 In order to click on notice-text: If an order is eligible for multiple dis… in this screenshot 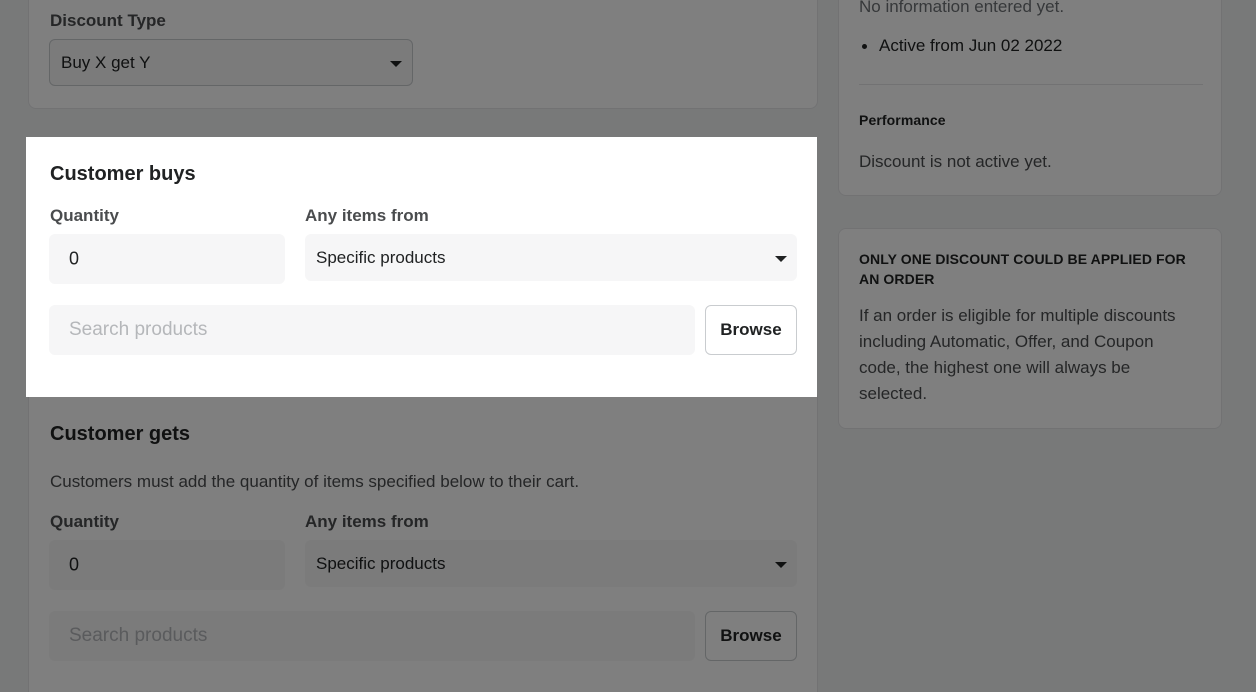, I will do `click(1017, 354)`.